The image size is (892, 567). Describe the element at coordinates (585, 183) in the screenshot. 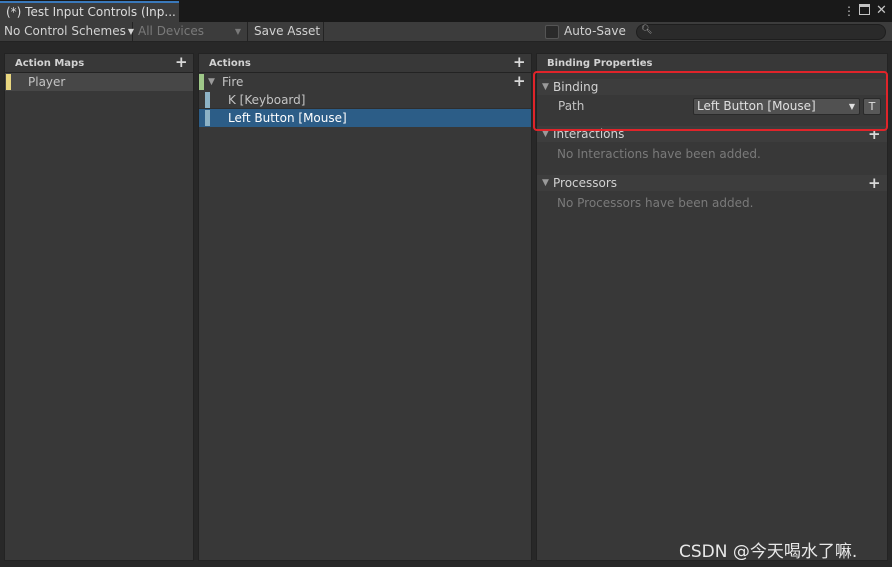

I see `processors-section-label: Processors` at that location.